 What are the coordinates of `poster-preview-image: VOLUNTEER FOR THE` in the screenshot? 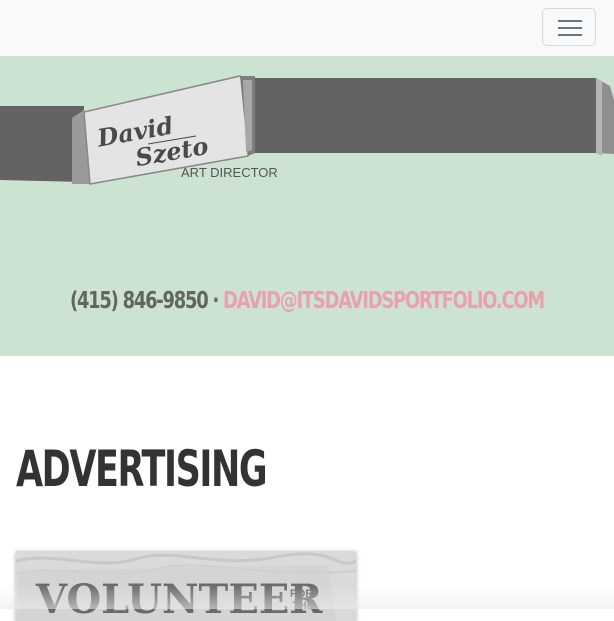 It's located at (186, 586).